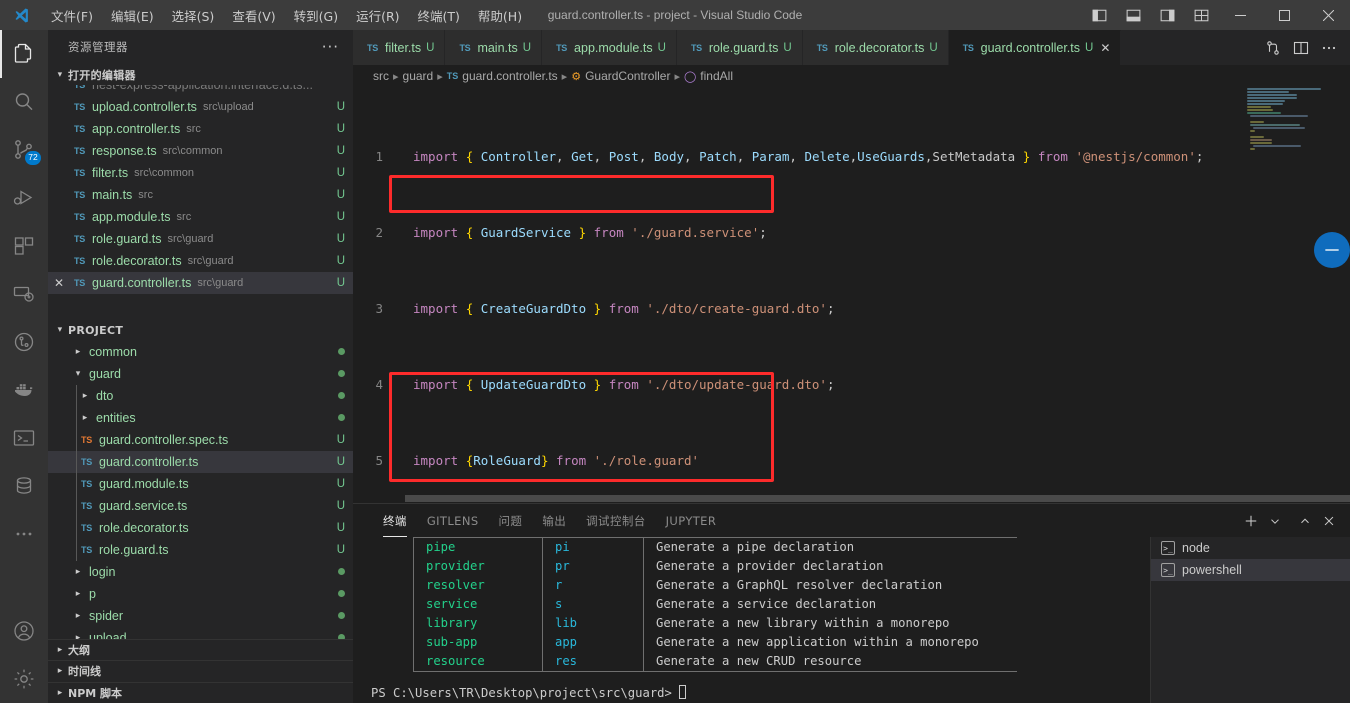 Image resolution: width=1350 pixels, height=703 pixels. Describe the element at coordinates (1201, 15) in the screenshot. I see `customize-layout-icon` at that location.